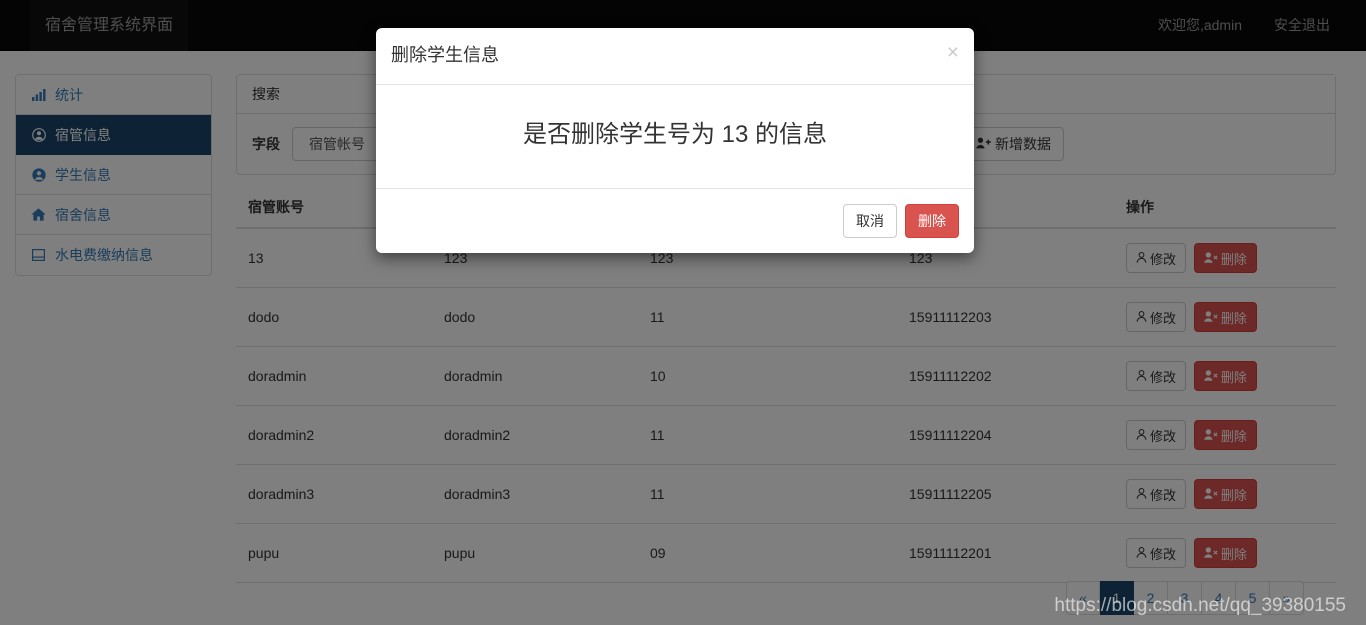 This screenshot has height=625, width=1366. Describe the element at coordinates (675, 56) in the screenshot. I see `modal-header: 删除学生信息 ×` at that location.